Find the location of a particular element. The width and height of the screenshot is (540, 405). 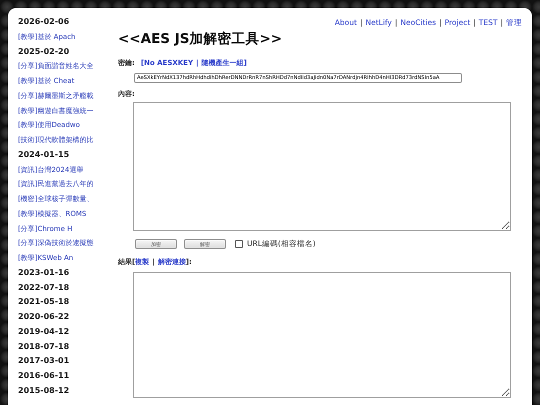

date-heading: 2024-01-15 is located at coordinates (44, 154).